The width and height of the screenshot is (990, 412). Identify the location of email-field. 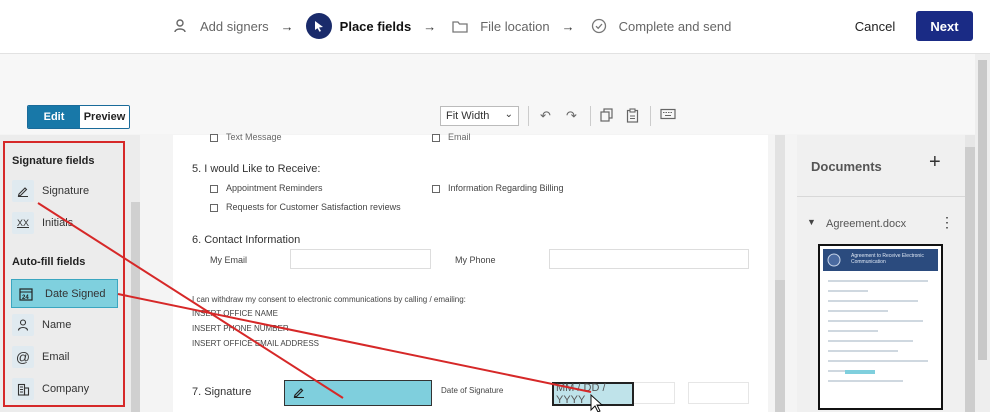
(360, 259).